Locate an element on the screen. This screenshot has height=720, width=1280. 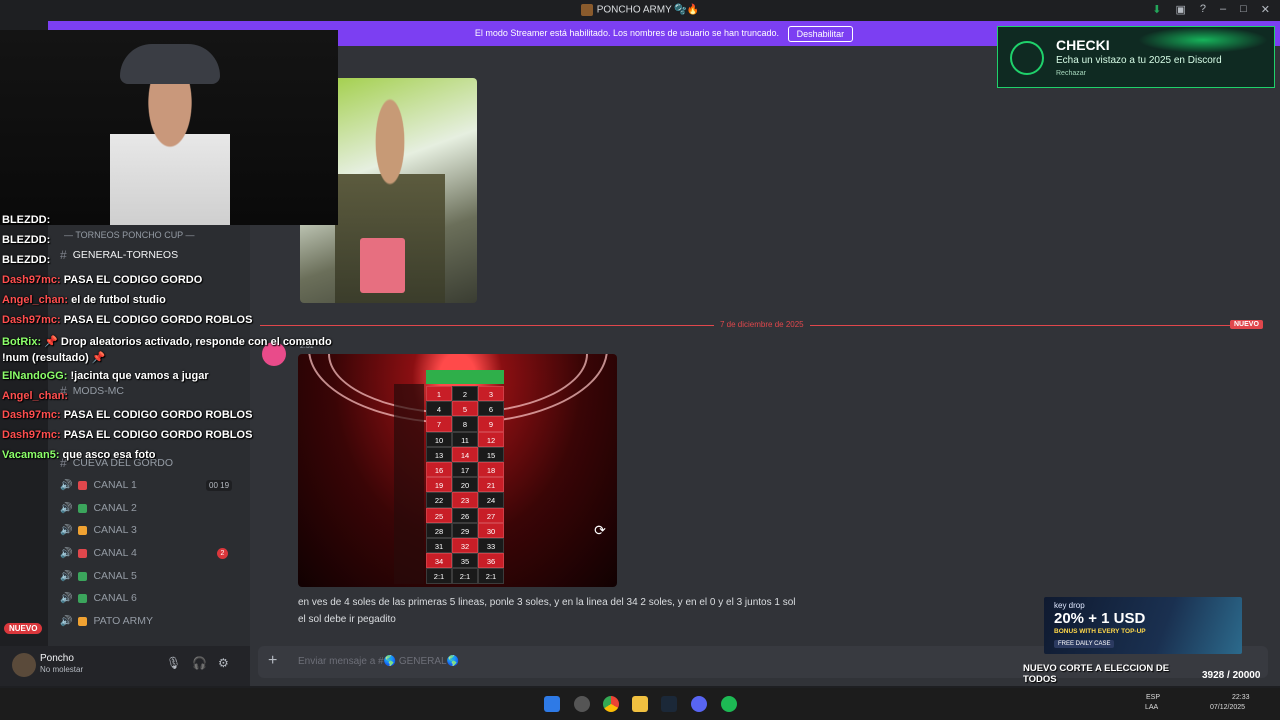
roulette-number-cell: 4 is located at coordinates (439, 409).